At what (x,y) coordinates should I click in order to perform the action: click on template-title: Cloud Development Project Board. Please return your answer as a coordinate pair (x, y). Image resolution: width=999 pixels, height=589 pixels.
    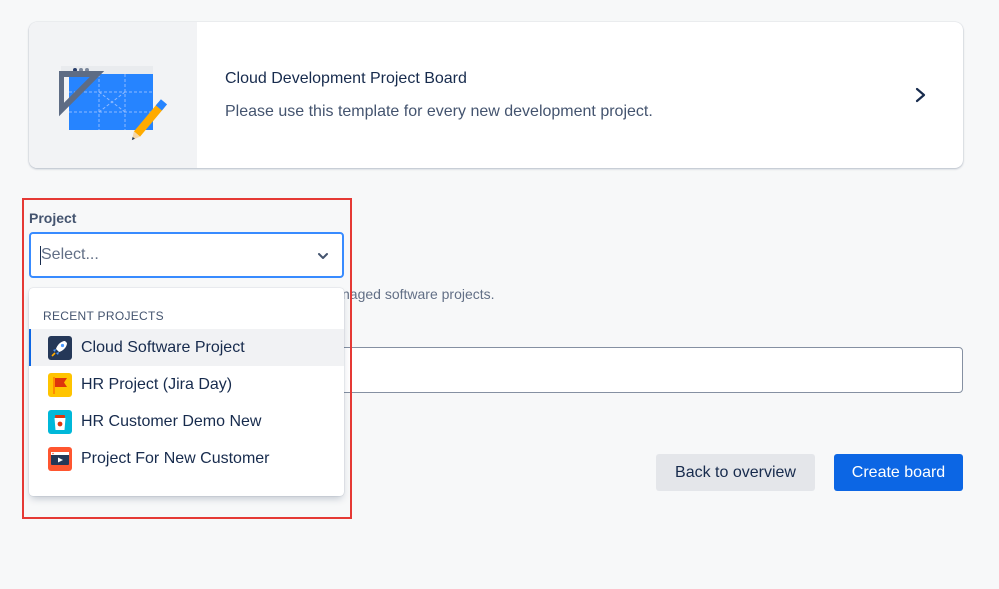
    Looking at the image, I should click on (346, 78).